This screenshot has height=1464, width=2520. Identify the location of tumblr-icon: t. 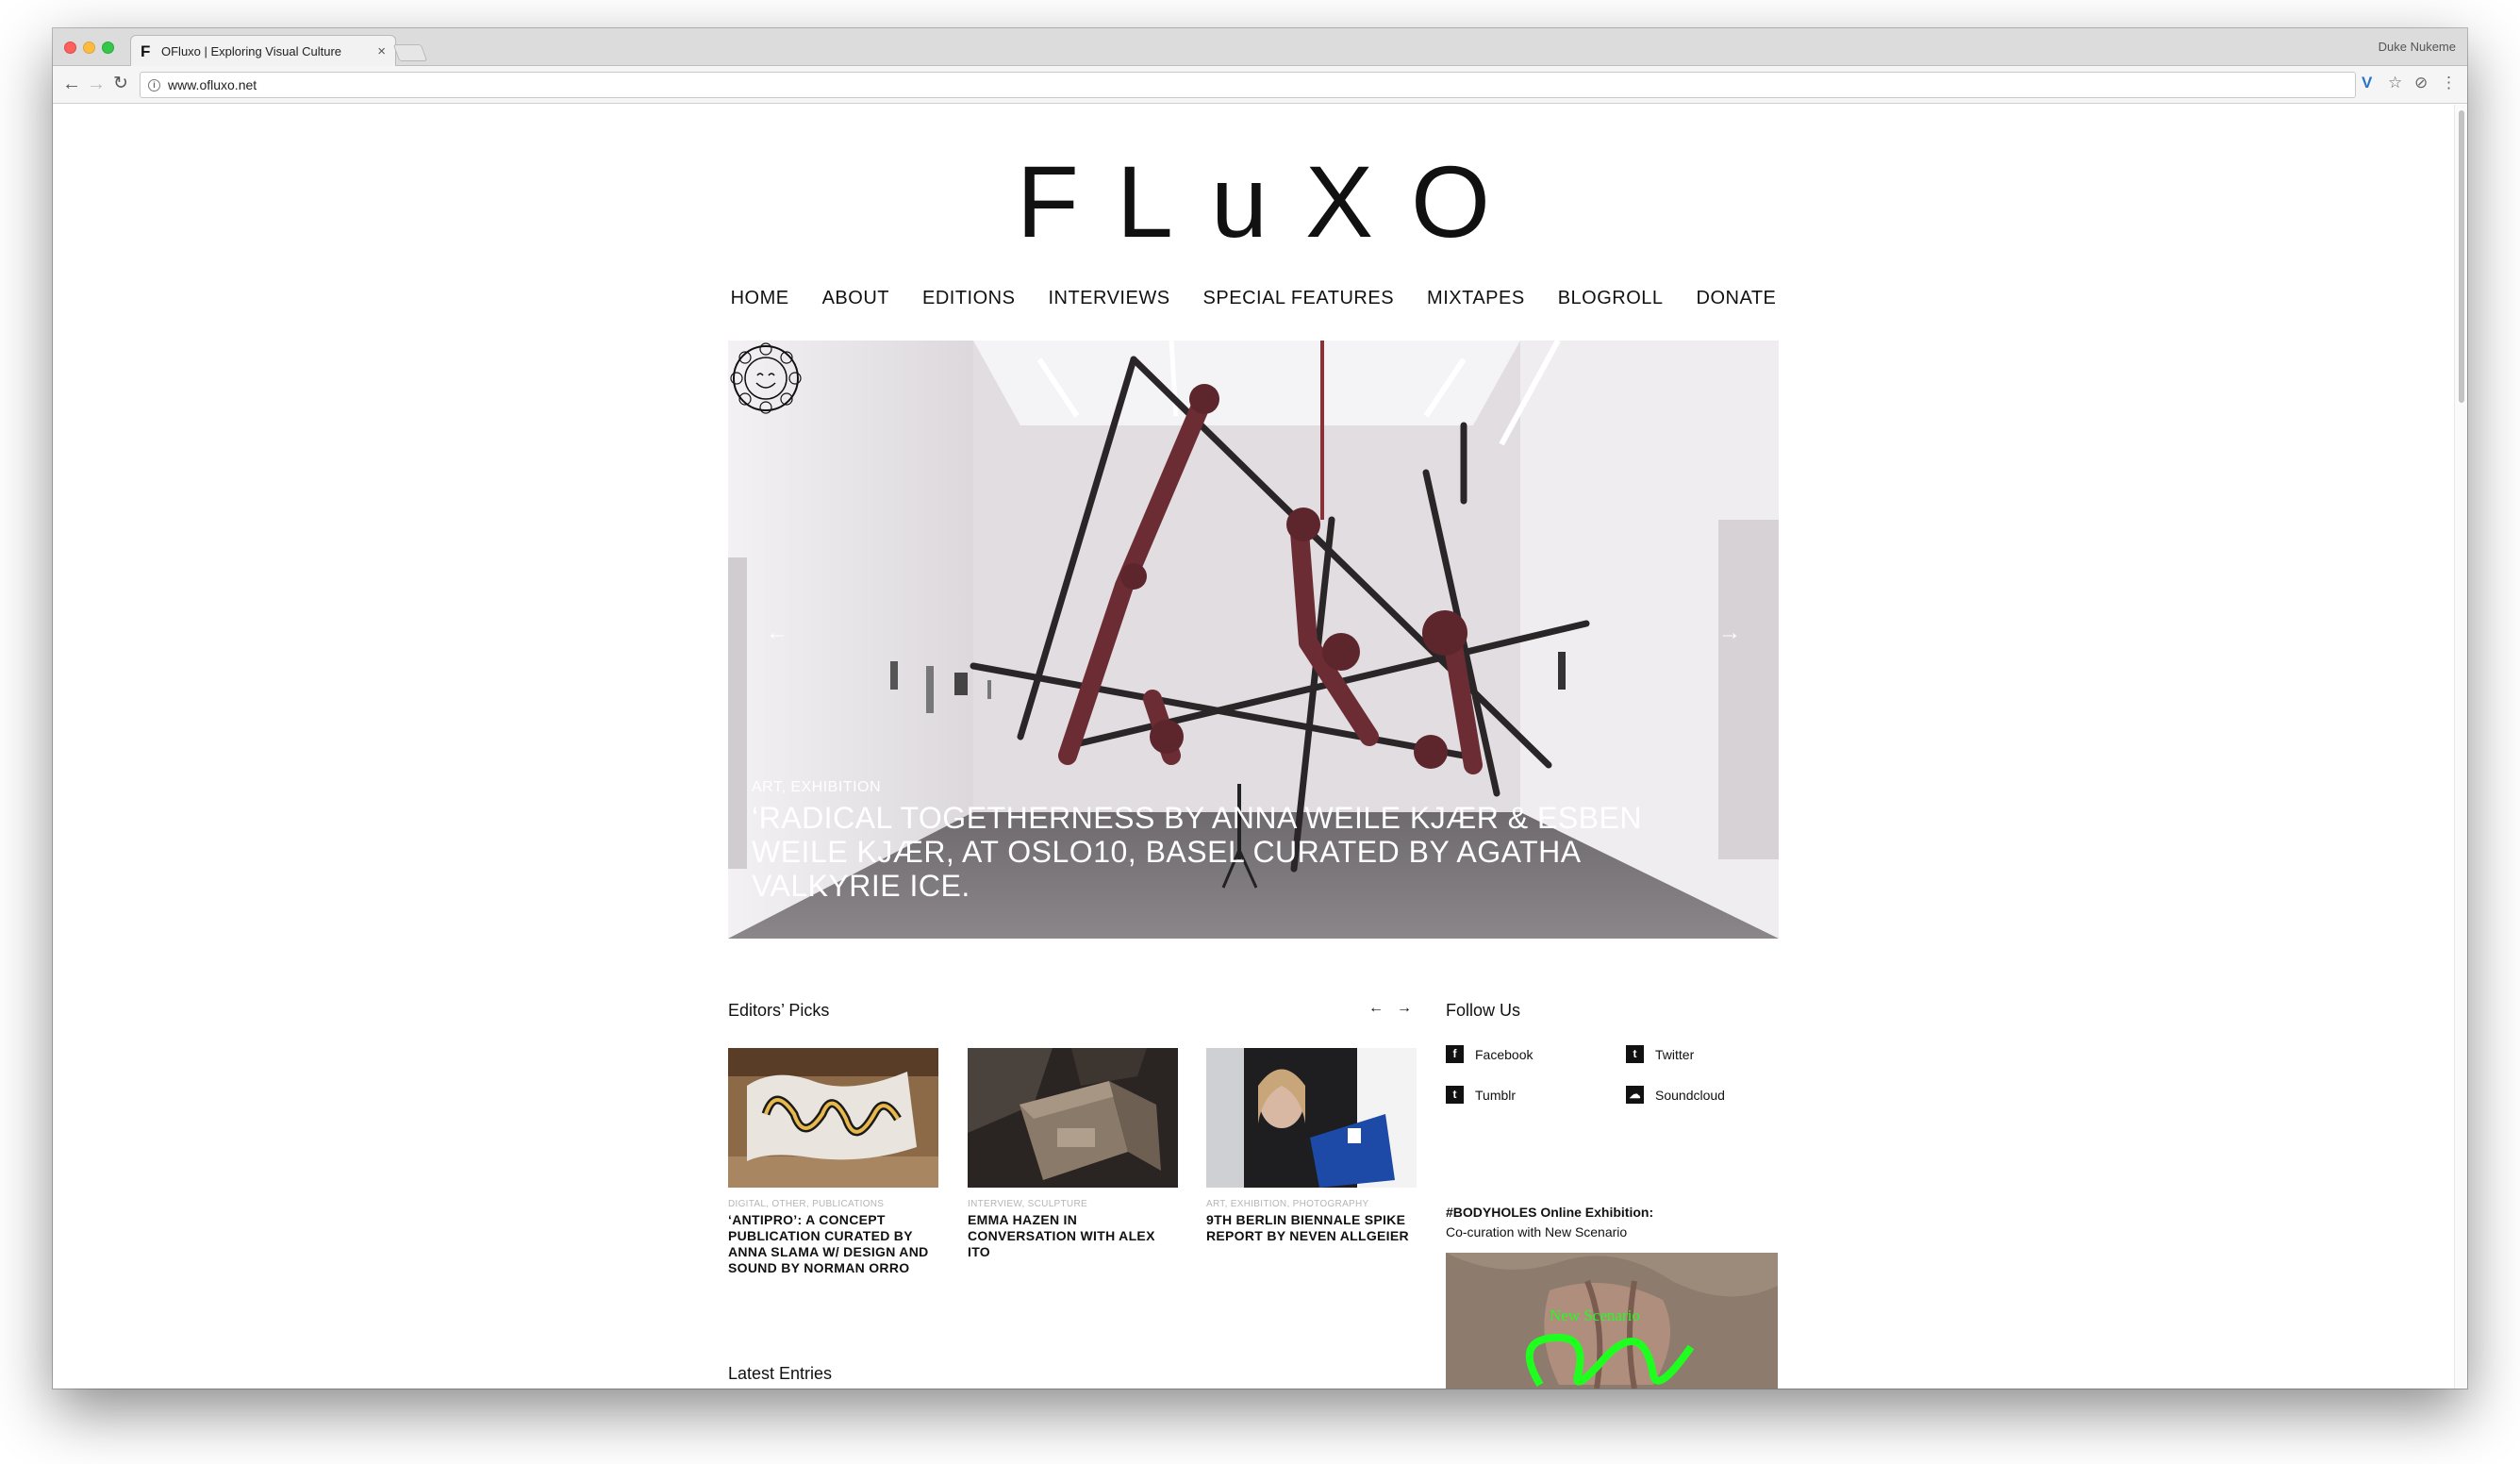
(1455, 1095).